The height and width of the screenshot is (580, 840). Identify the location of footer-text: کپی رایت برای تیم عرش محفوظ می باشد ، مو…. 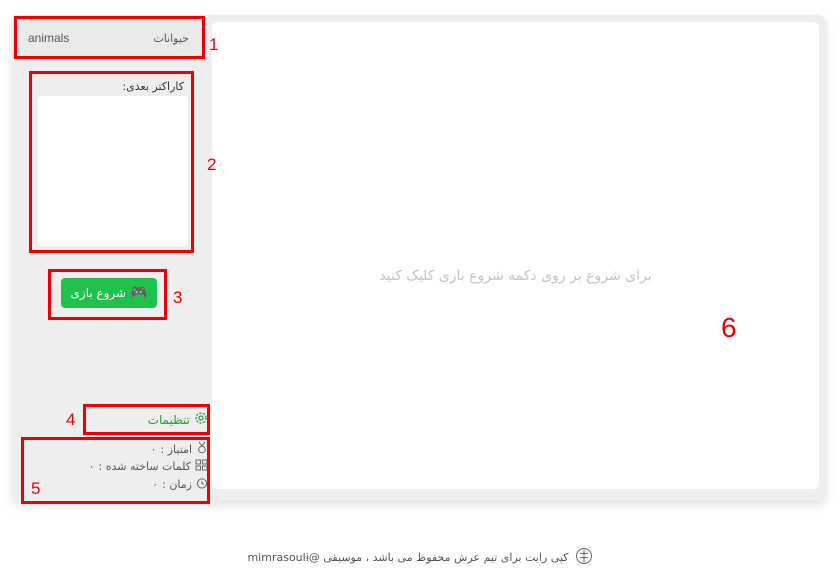
(408, 557).